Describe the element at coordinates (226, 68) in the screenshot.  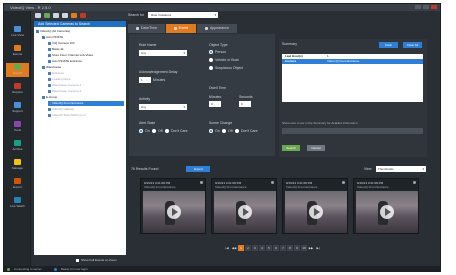
I see `object-type-option: Suspicious Object` at that location.